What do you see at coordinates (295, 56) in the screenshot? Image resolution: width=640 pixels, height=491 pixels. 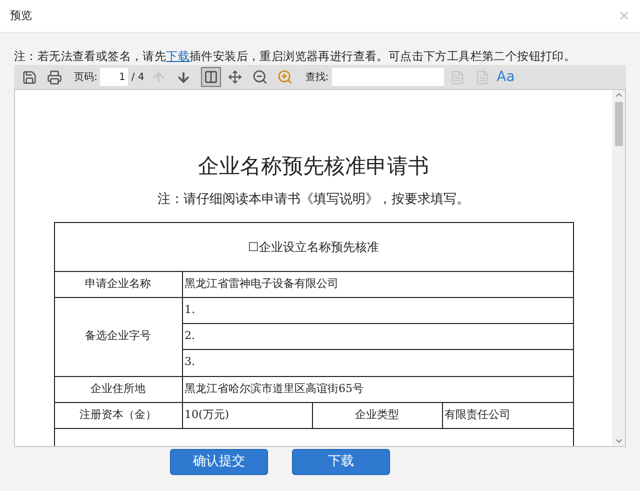 I see `notice-text: 注：若无法查看或签名，请先下载插件安装后，重启浏览器再进行查看。可点击下方工具栏第二个按钮打印。` at bounding box center [295, 56].